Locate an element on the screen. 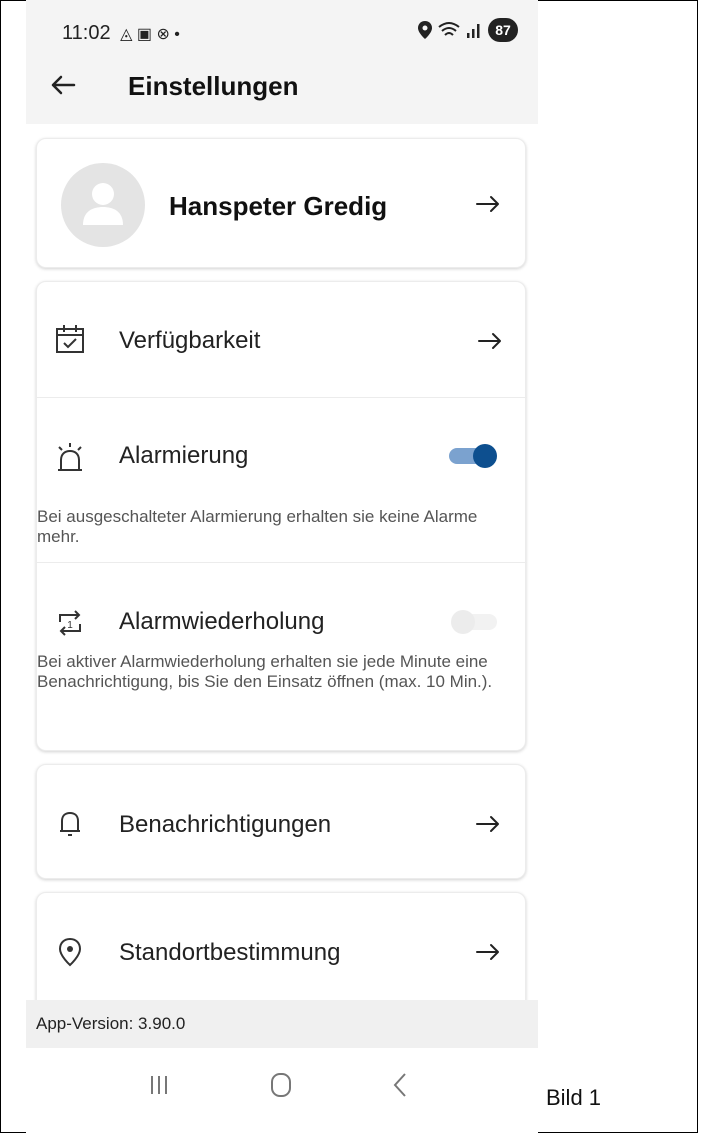  notifications-card: Benachrichtigungen is located at coordinates (281, 821).